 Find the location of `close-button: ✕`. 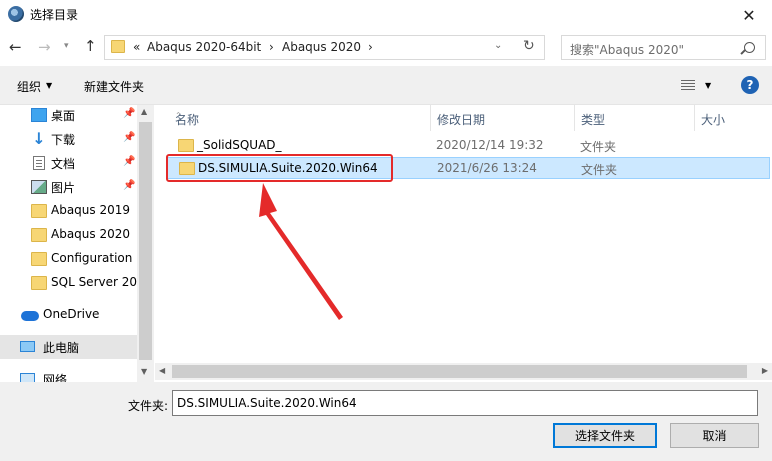

close-button: ✕ is located at coordinates (749, 15).